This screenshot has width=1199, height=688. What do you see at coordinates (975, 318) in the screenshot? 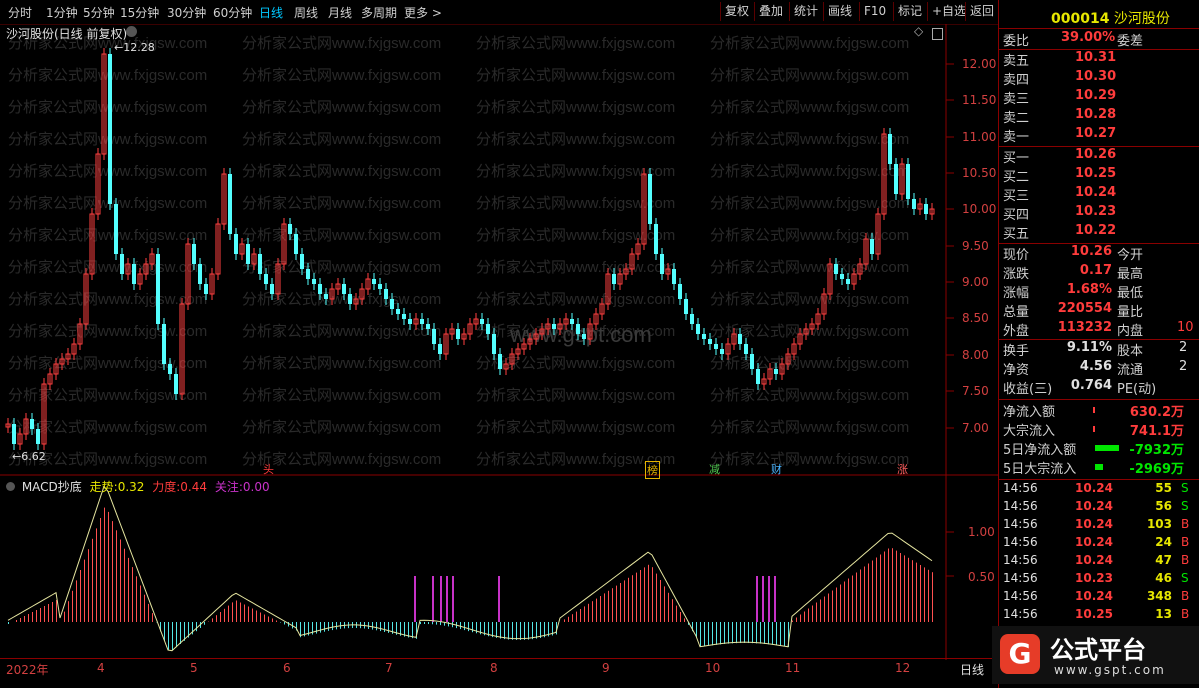
I see `price-axis-label: 8.50` at bounding box center [975, 318].